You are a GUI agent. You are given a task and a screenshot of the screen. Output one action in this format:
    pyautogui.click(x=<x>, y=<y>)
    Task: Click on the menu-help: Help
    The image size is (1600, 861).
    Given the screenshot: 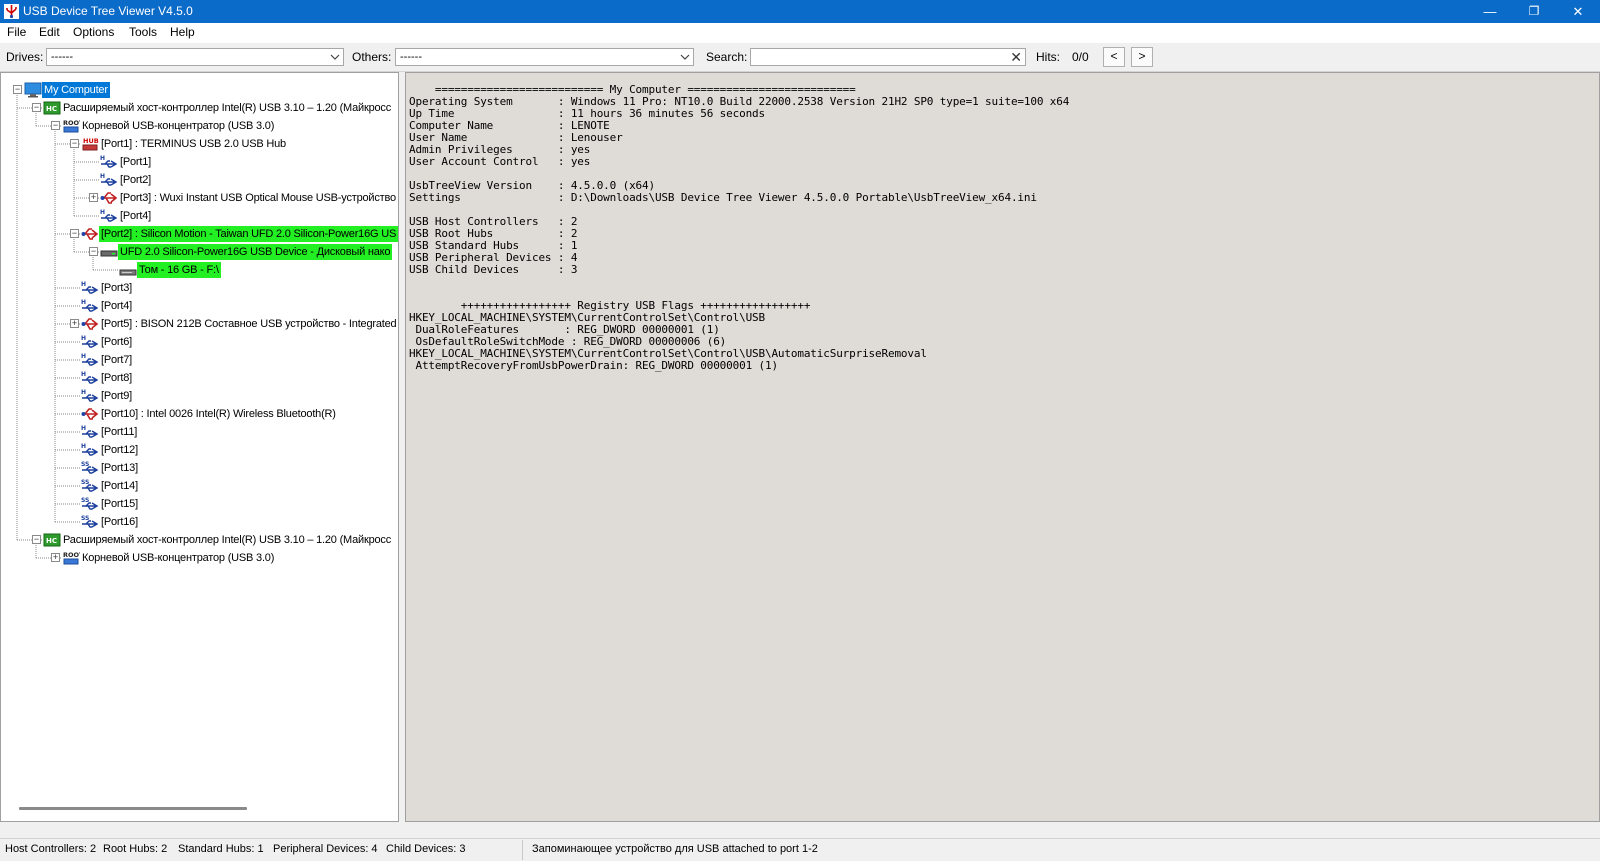 What is the action you would take?
    pyautogui.click(x=182, y=32)
    